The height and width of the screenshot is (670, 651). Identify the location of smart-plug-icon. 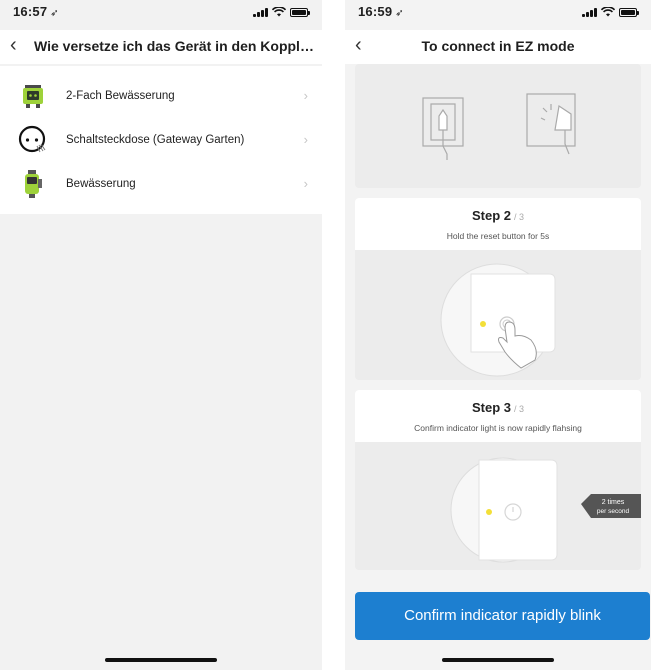
(33, 140).